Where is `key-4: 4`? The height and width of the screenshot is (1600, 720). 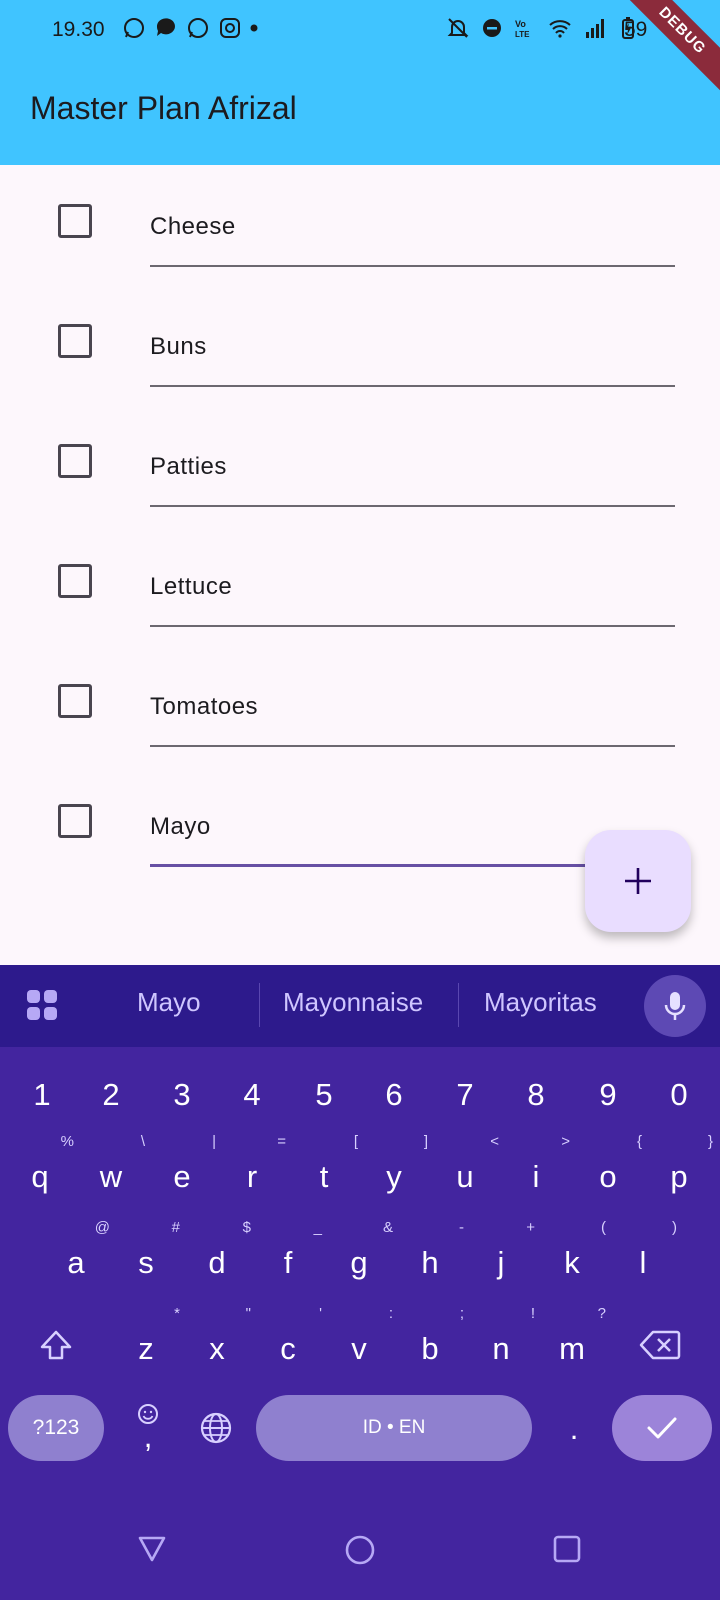
key-4: 4 is located at coordinates (252, 1095).